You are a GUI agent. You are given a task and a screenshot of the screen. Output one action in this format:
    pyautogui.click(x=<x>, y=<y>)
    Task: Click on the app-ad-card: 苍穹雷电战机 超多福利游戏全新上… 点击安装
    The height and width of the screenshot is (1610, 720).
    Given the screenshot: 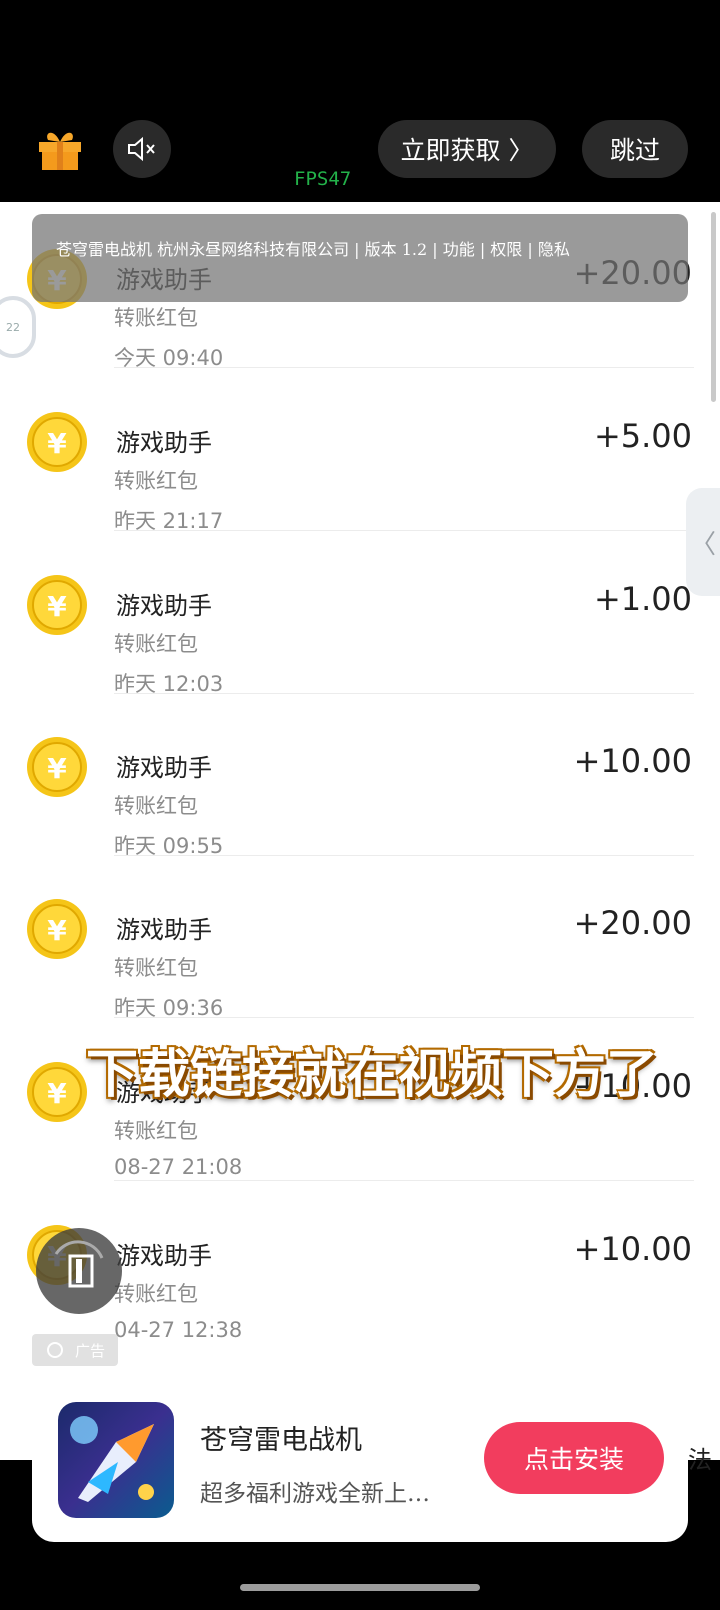 What is the action you would take?
    pyautogui.click(x=360, y=1461)
    